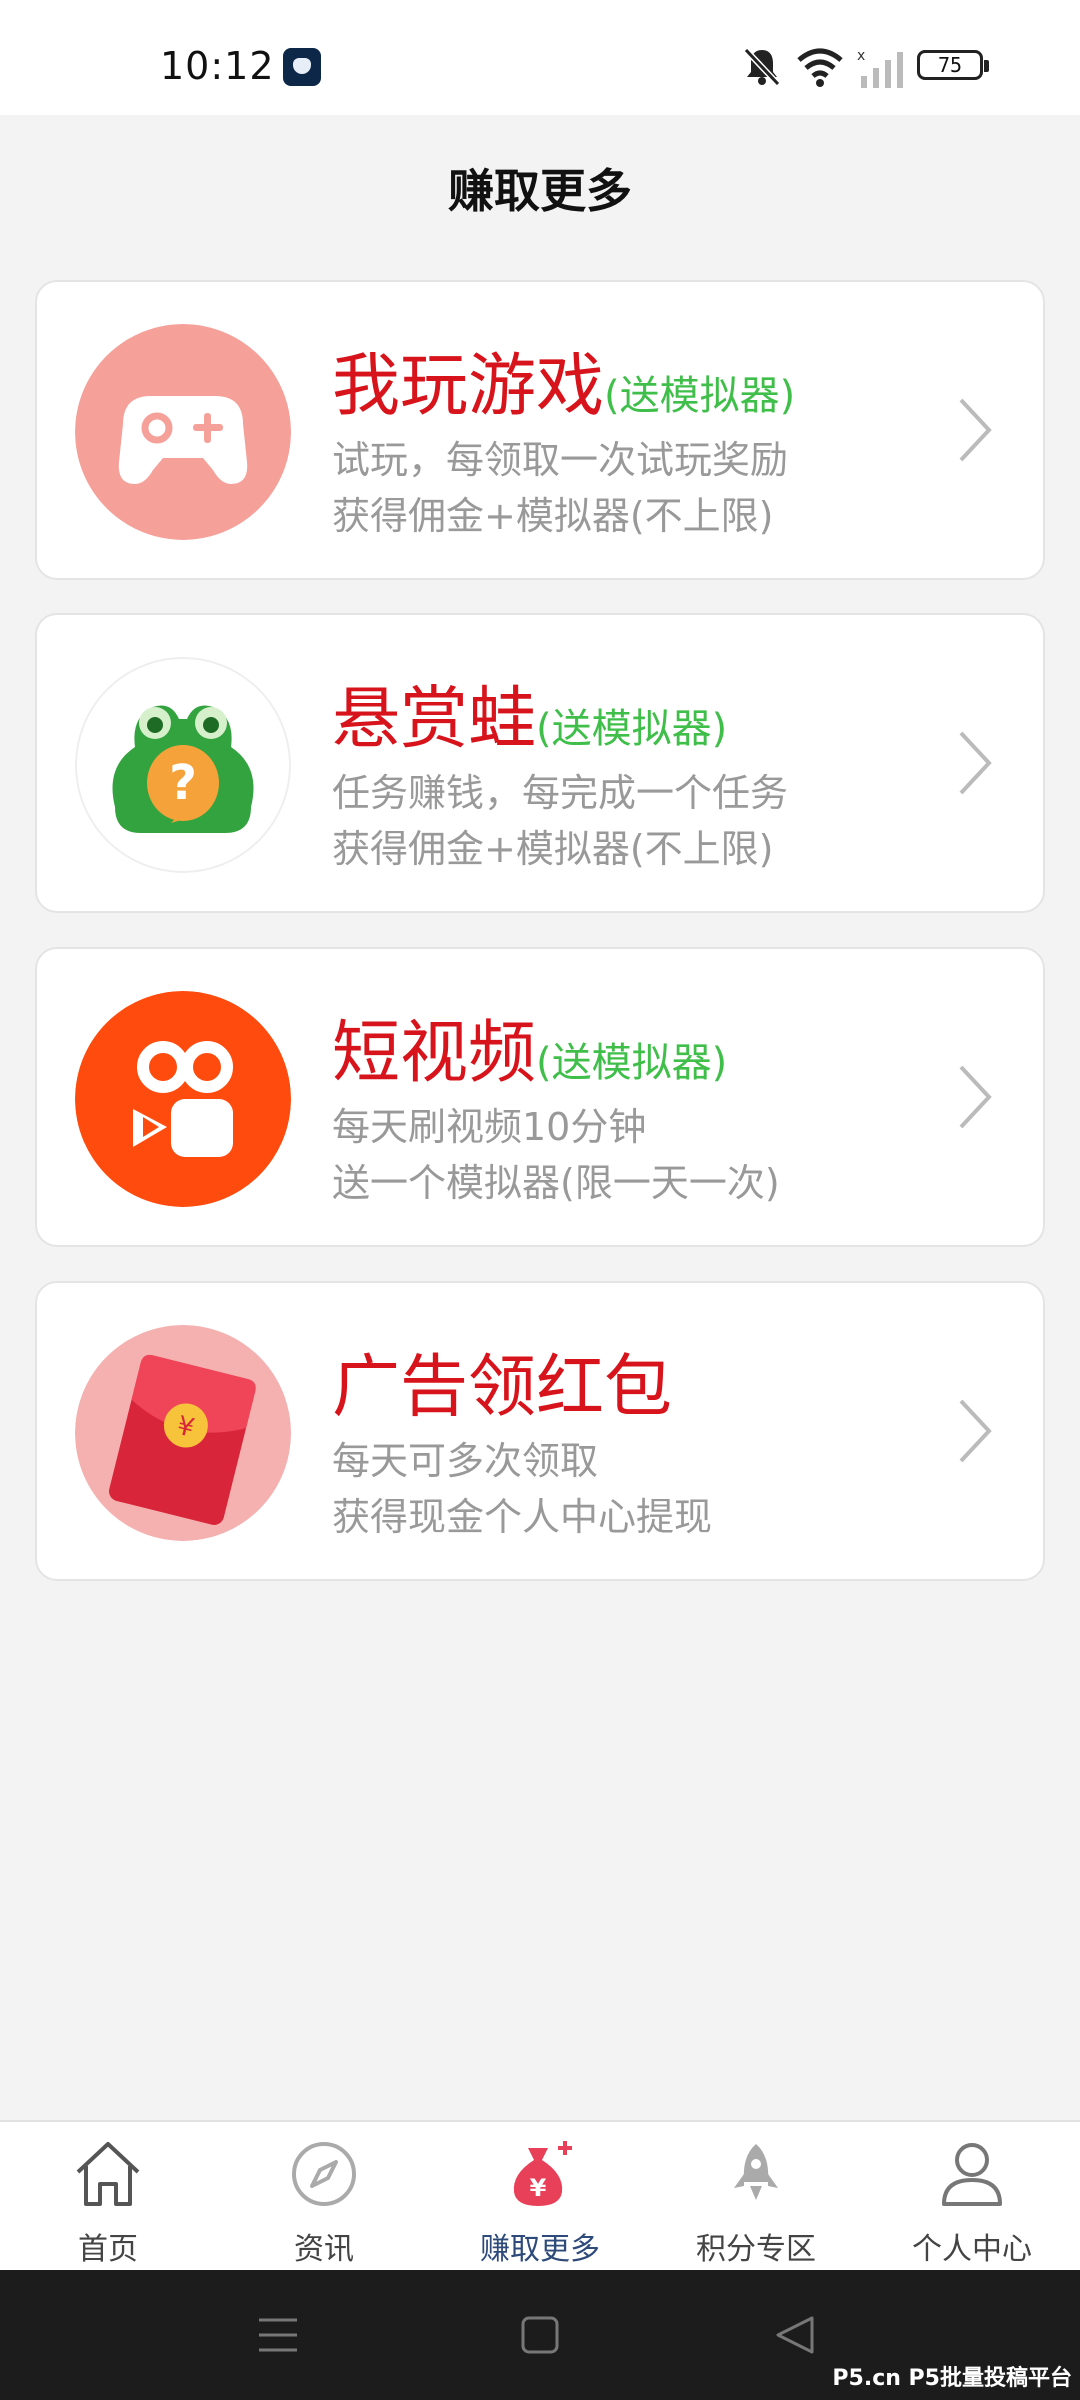 Image resolution: width=1080 pixels, height=2400 pixels. I want to click on watermark: P5.cn P5批量投稿平台, so click(952, 2378).